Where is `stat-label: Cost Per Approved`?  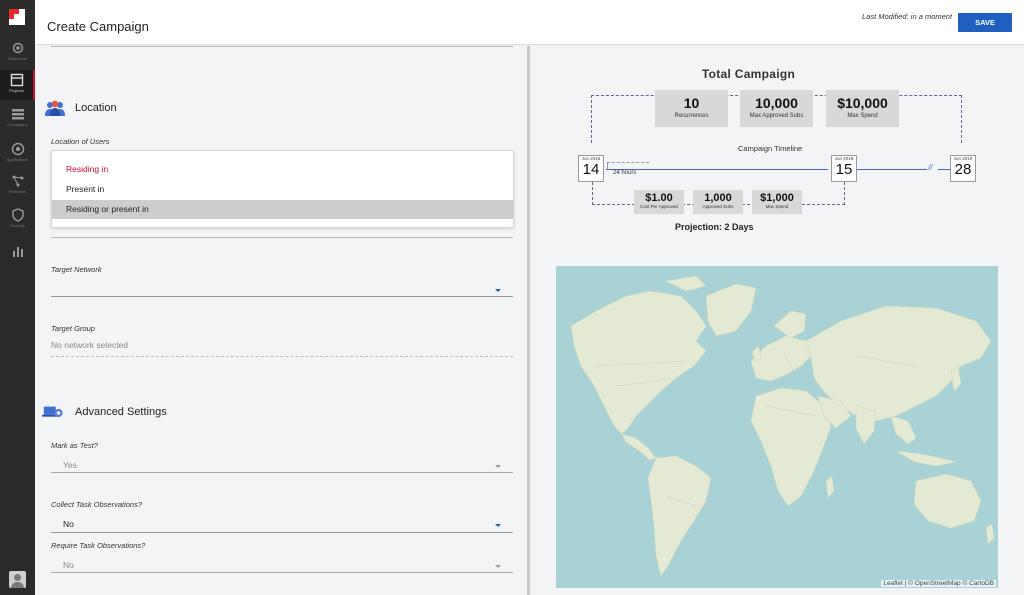
stat-label: Cost Per Approved is located at coordinates (659, 206).